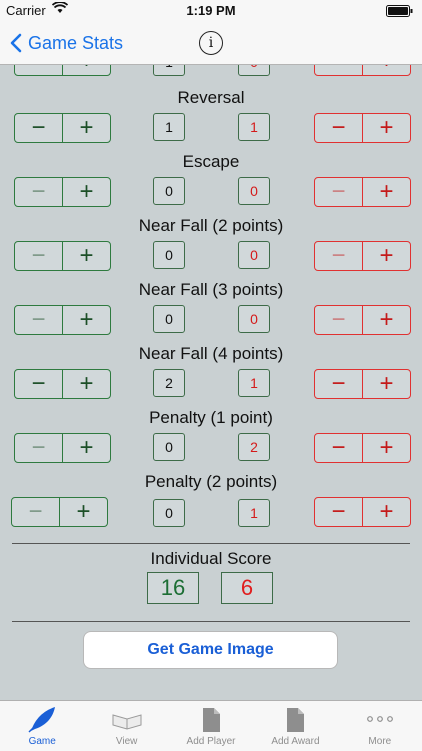 The image size is (422, 751). I want to click on opponent-stepper-penalty-2: − +, so click(362, 512).